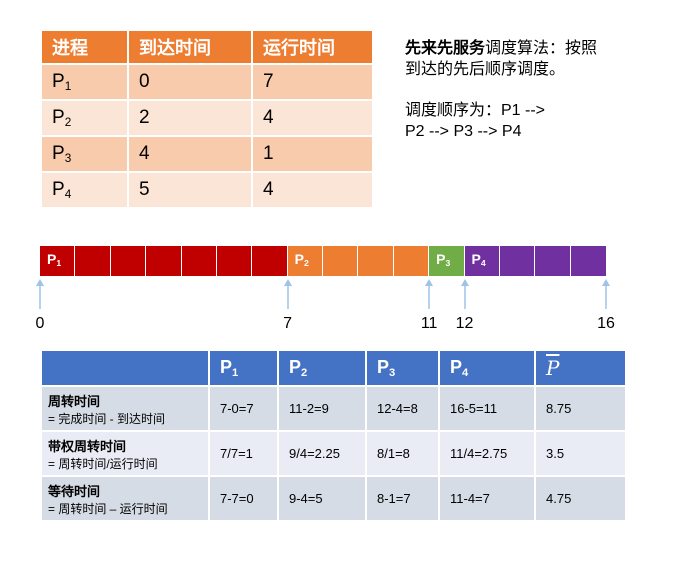 This screenshot has height=578, width=680. I want to click on gantt-segment-p2: P2, so click(358, 261).